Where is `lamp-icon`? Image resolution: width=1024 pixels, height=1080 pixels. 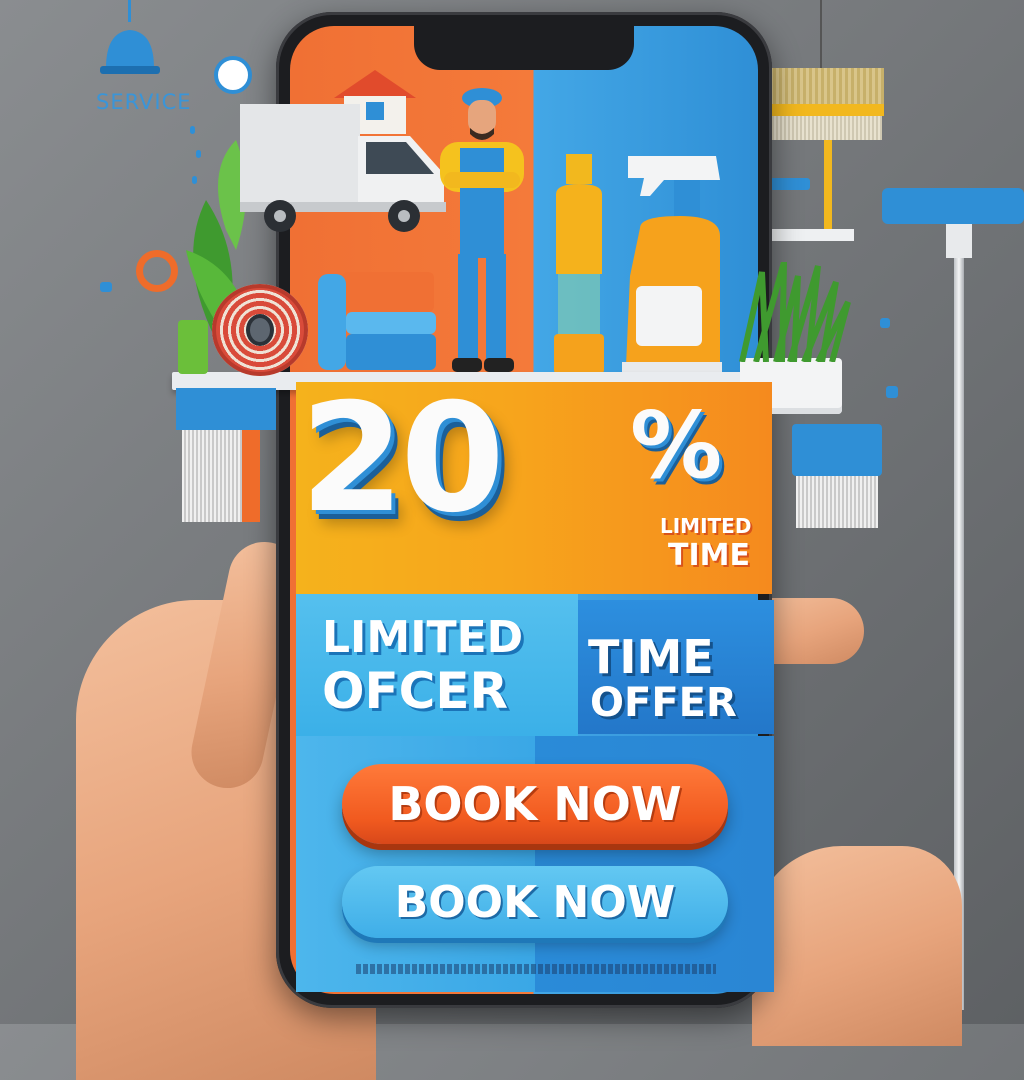 lamp-icon is located at coordinates (130, 52).